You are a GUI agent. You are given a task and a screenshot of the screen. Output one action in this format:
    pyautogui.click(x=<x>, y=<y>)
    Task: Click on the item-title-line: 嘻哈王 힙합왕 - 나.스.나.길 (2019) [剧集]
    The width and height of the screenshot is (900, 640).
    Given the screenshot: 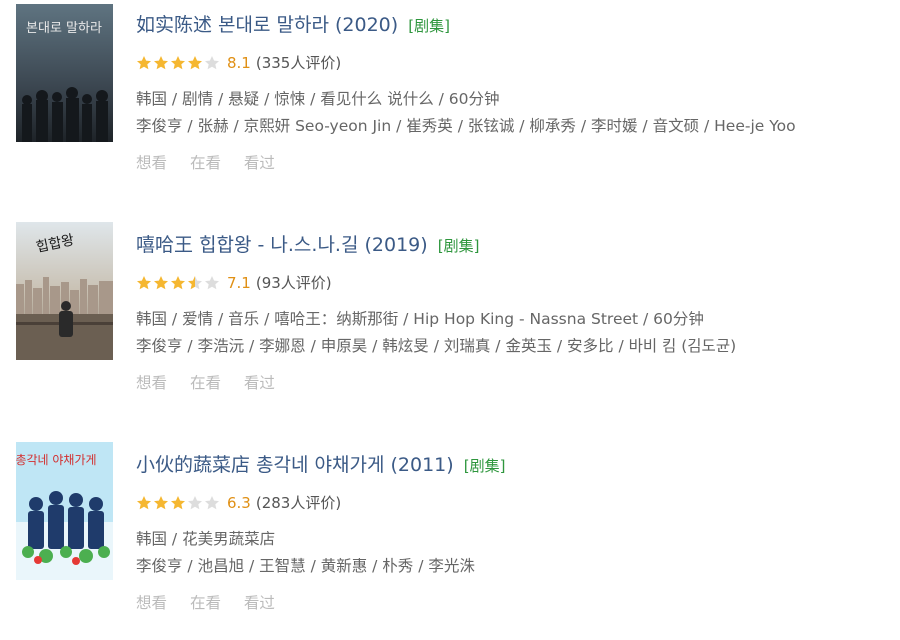 What is the action you would take?
    pyautogui.click(x=307, y=243)
    